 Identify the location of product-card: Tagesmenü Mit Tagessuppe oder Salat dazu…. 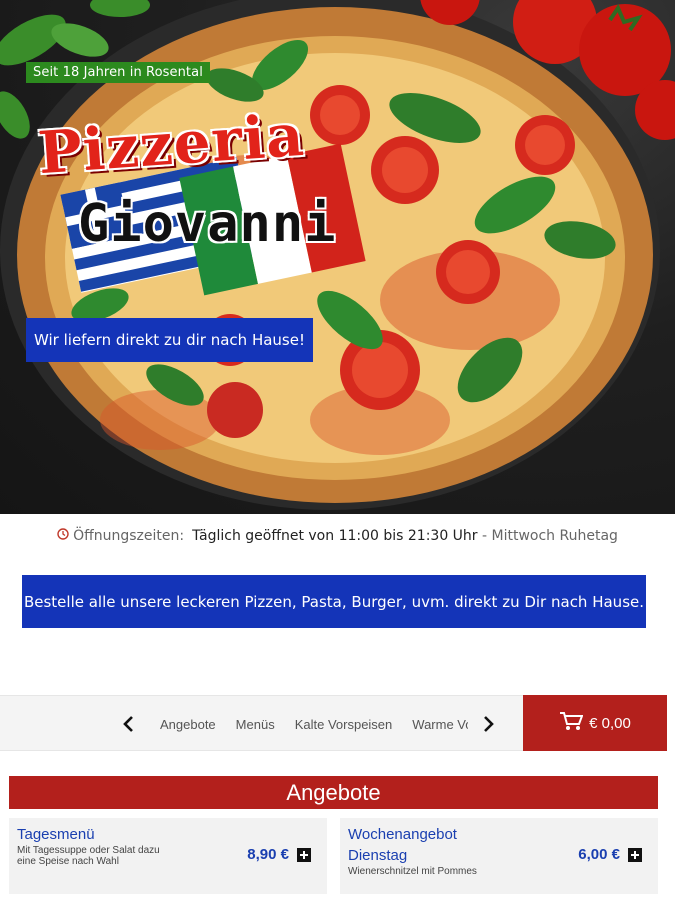
(168, 856).